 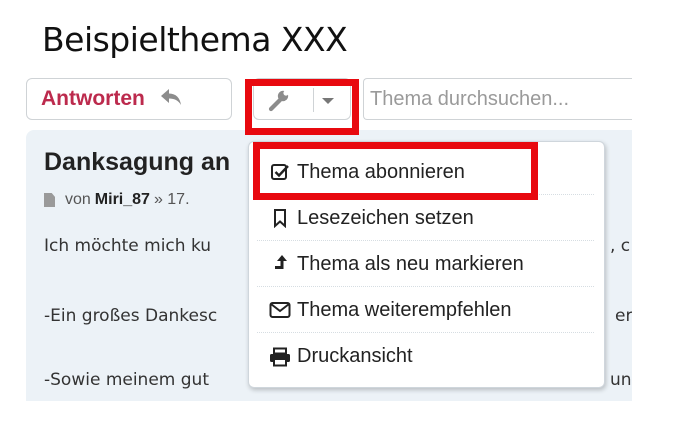 What do you see at coordinates (128, 246) in the screenshot?
I see `post-text-line: Ich möchte mich ku` at bounding box center [128, 246].